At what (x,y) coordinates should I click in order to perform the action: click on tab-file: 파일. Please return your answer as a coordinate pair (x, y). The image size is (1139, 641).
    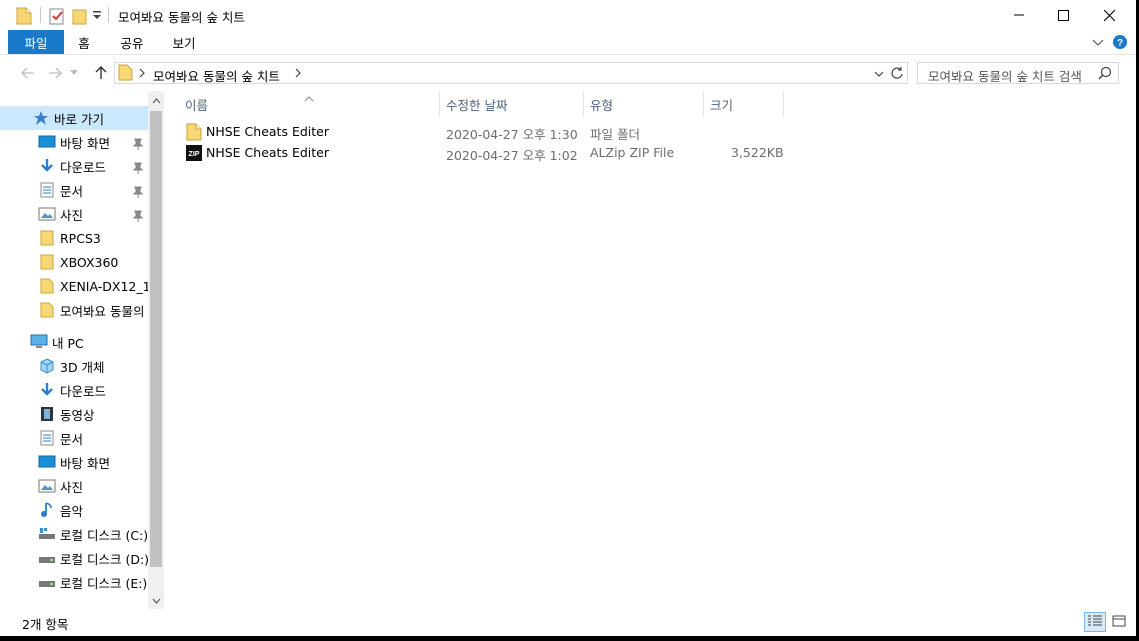
    Looking at the image, I should click on (36, 42).